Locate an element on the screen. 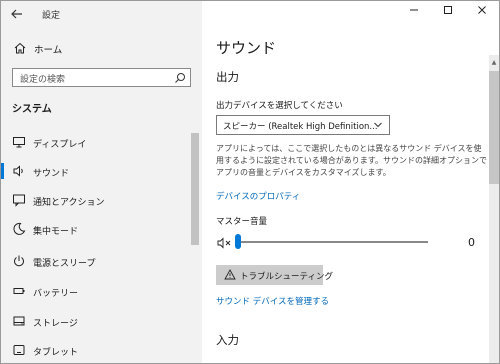 The image size is (500, 364). device-select-label: 出力デバイスを選択してください is located at coordinates (279, 106).